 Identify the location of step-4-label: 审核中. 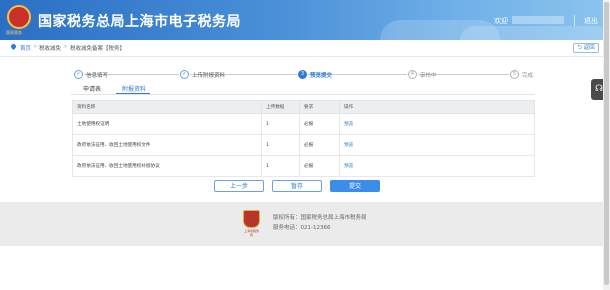
(428, 76).